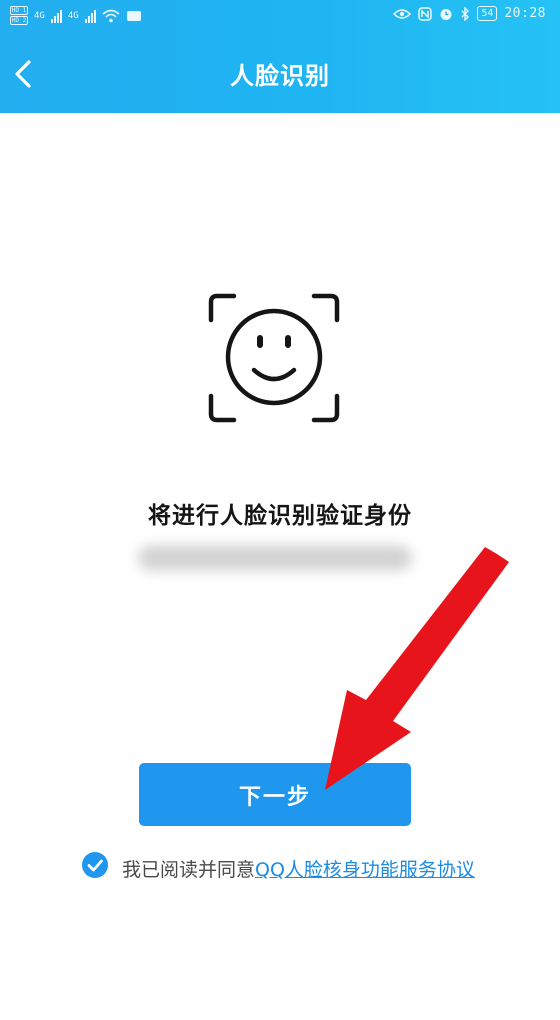  I want to click on notification-icon, so click(133, 15).